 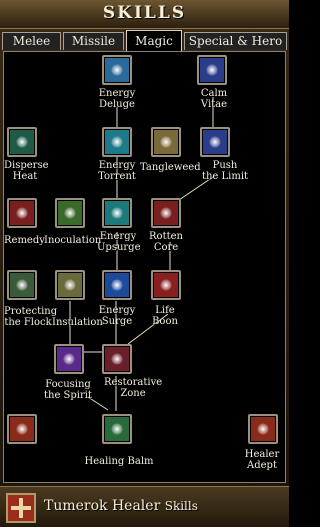 What do you see at coordinates (117, 99) in the screenshot?
I see `energy-deluge-label: Energy Deluge` at bounding box center [117, 99].